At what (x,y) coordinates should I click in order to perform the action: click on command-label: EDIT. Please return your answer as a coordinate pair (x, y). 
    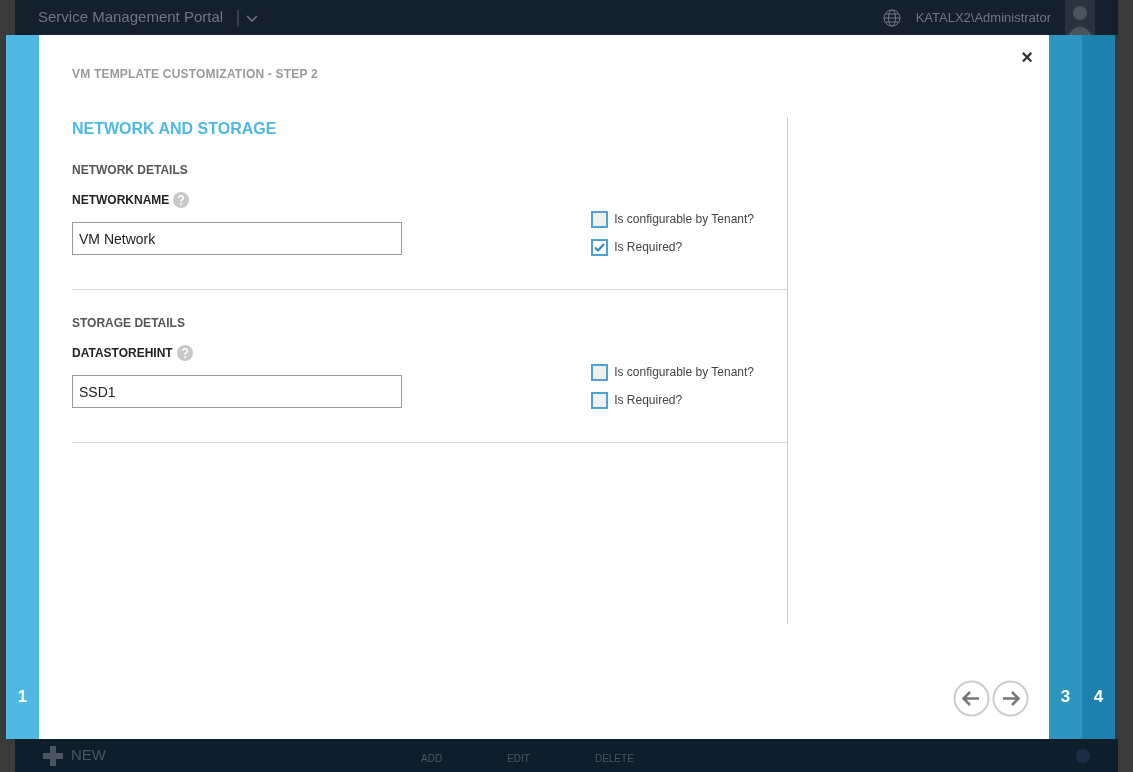
    Looking at the image, I should click on (518, 758).